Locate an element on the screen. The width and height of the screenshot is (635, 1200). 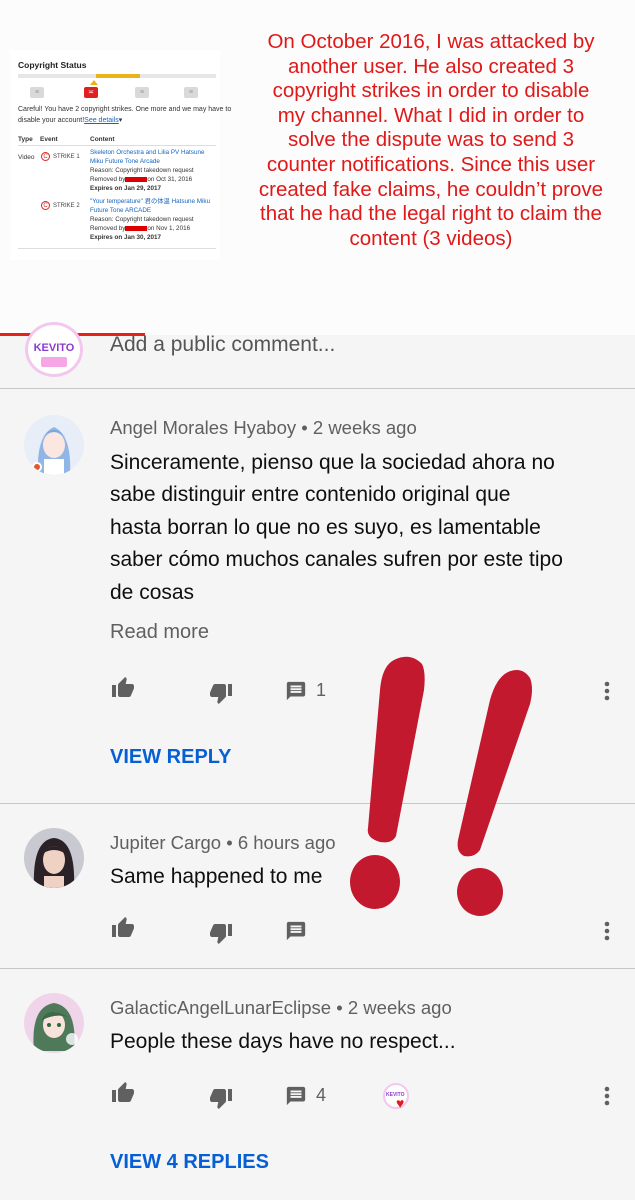
exclamation-marks-overlay is located at coordinates (441, 786).